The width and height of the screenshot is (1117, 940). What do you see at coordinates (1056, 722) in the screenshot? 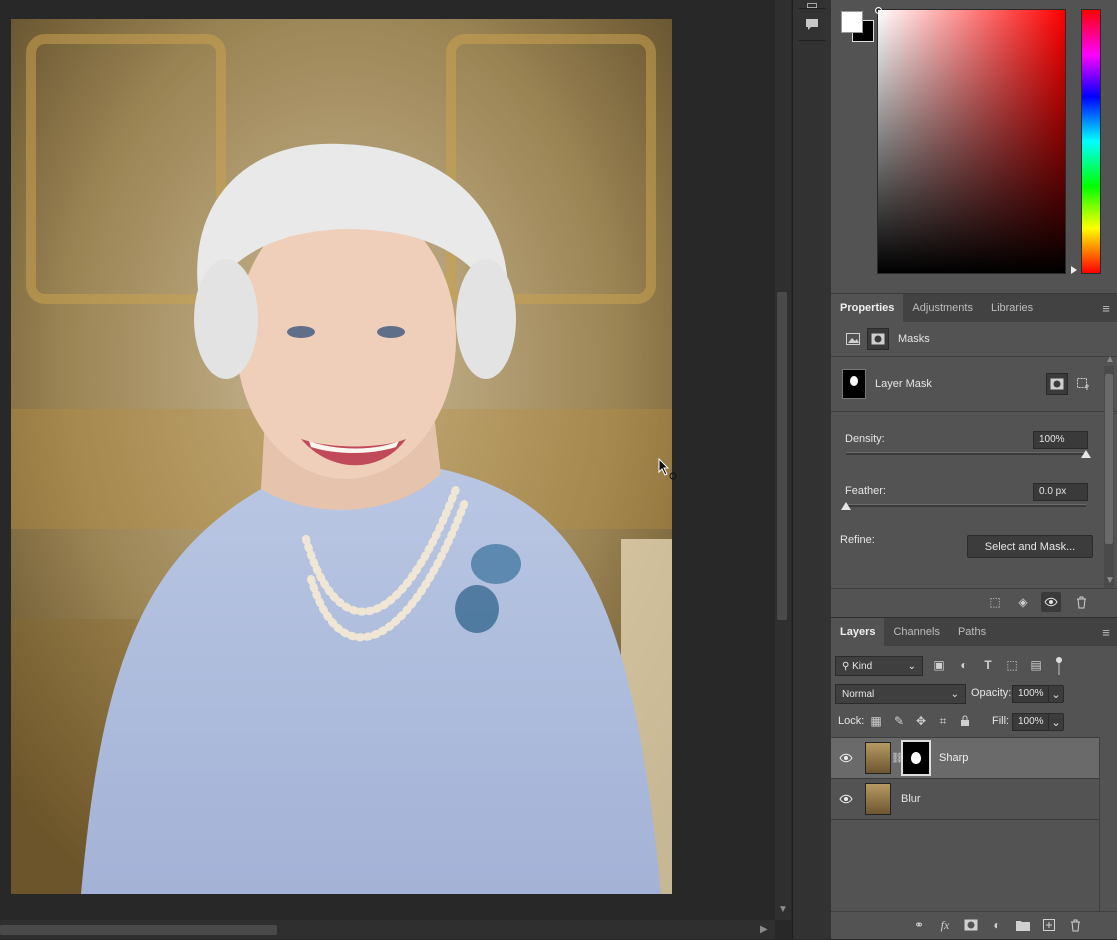
I see `fill-chevron-icon: ⌄` at bounding box center [1056, 722].